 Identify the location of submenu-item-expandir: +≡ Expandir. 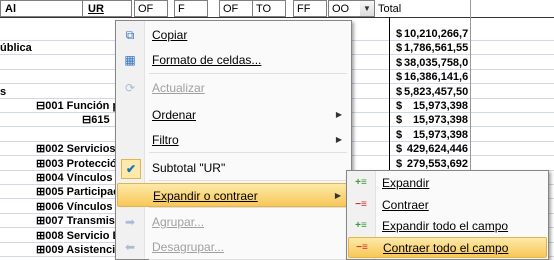
(447, 183).